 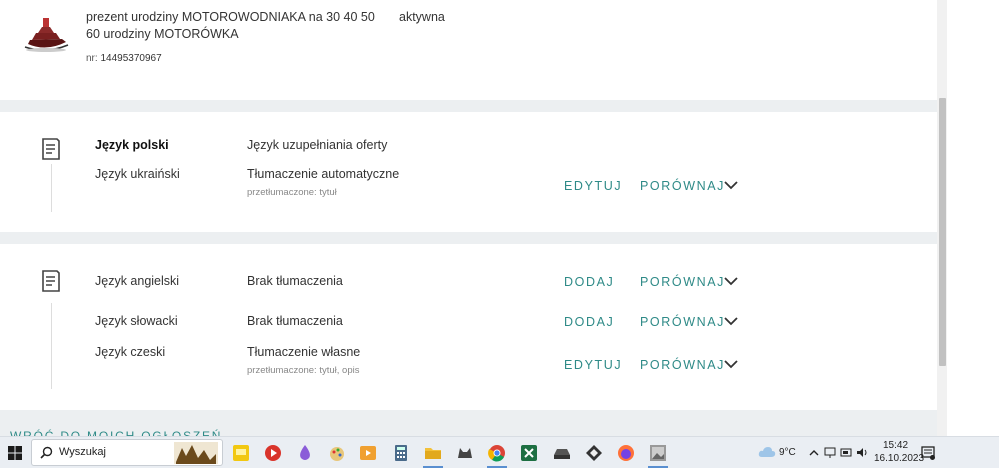 I want to click on chrome-icon, so click(x=496, y=453).